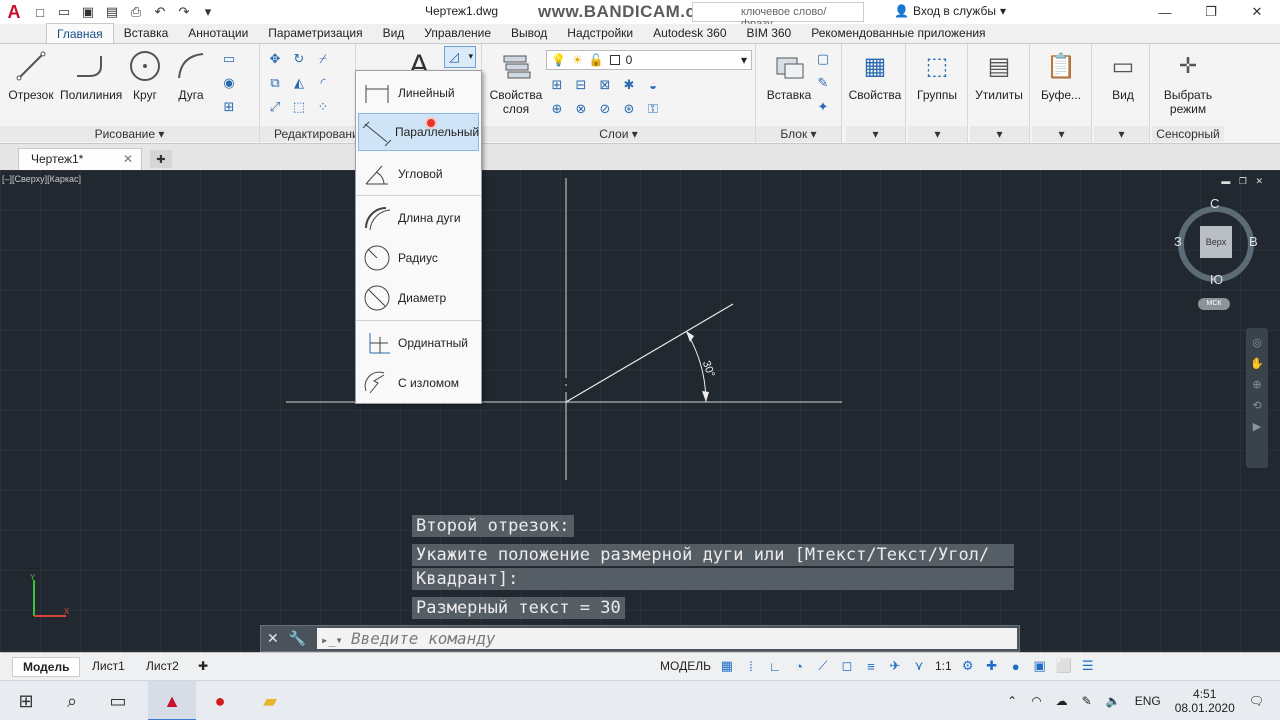 This screenshot has width=1280, height=720. Describe the element at coordinates (128, 159) in the screenshot. I see `close-tab-icon: ✕` at that location.